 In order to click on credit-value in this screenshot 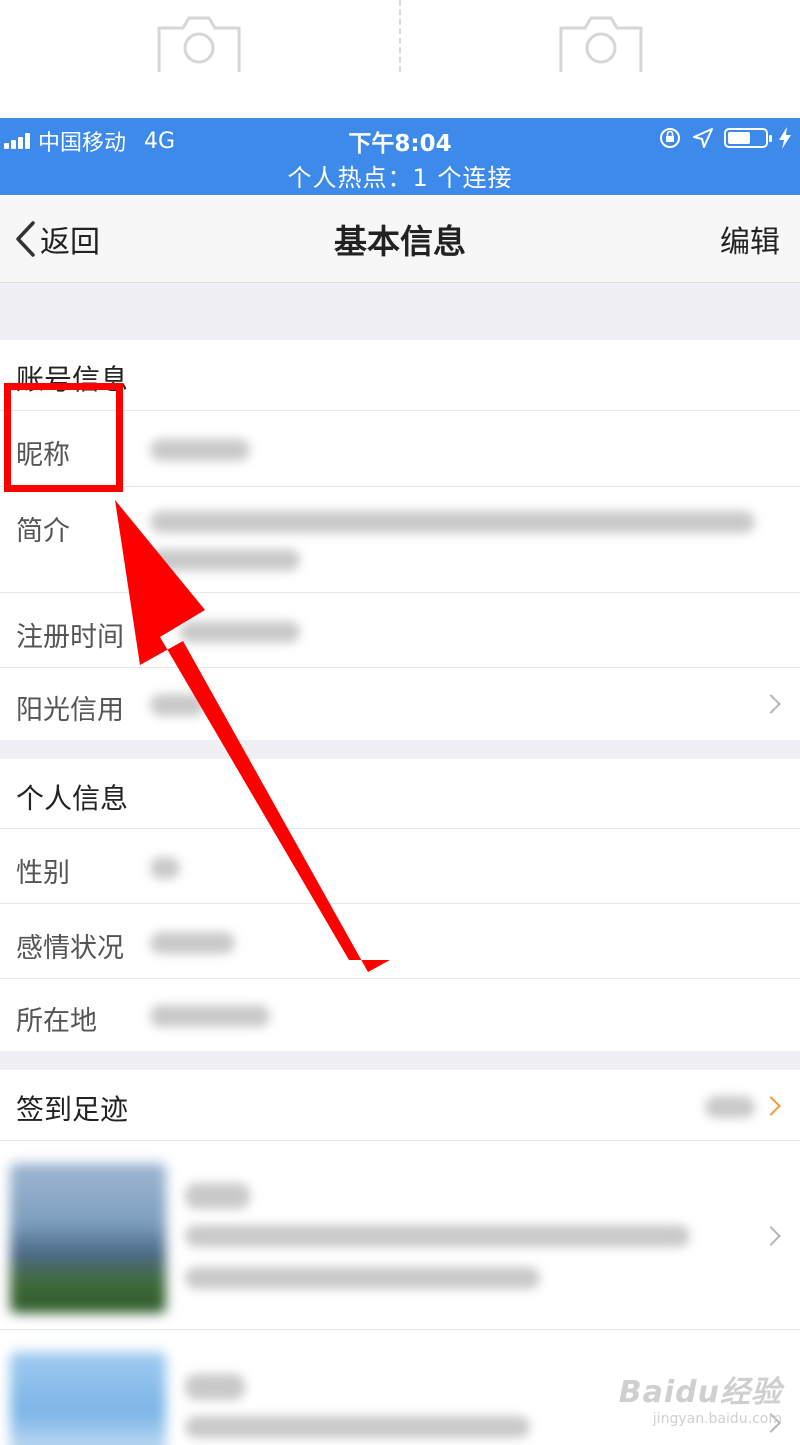, I will do `click(177, 705)`.